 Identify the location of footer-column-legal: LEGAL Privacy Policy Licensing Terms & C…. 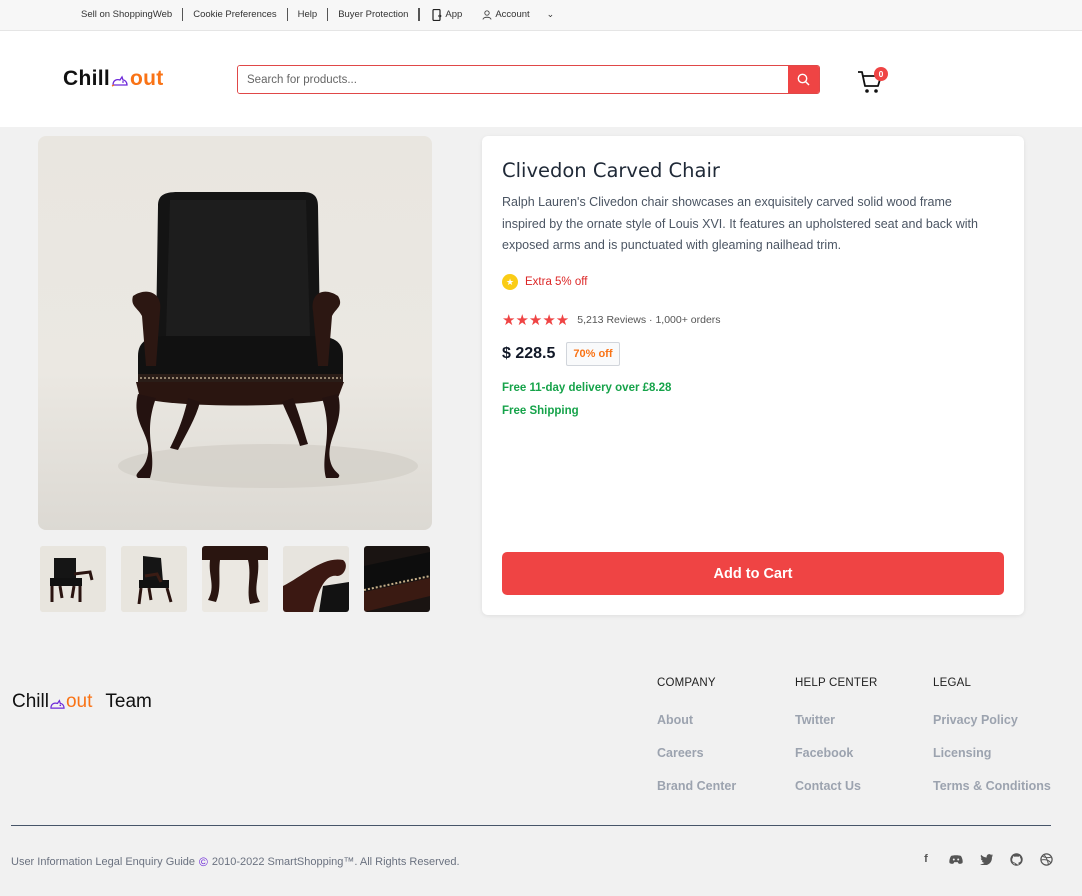
(992, 744).